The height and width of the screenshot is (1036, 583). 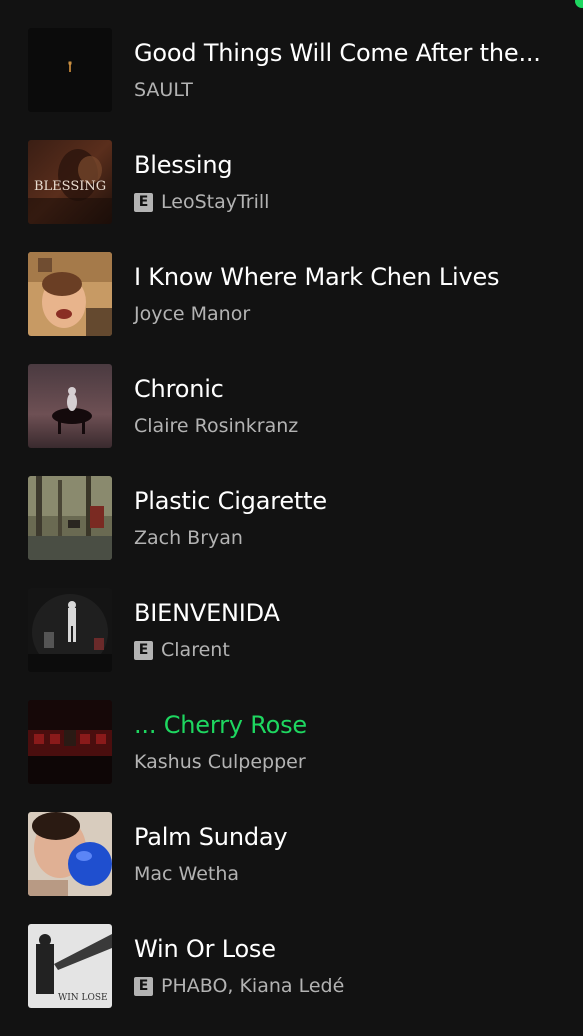 I want to click on bienvenida-album-art, so click(x=70, y=630).